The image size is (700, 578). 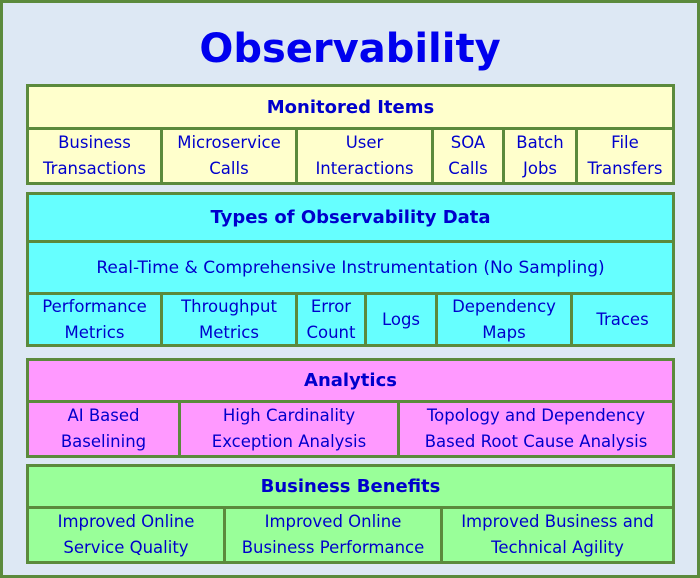 What do you see at coordinates (96, 156) in the screenshot?
I see `monitored-item: Business Transactions` at bounding box center [96, 156].